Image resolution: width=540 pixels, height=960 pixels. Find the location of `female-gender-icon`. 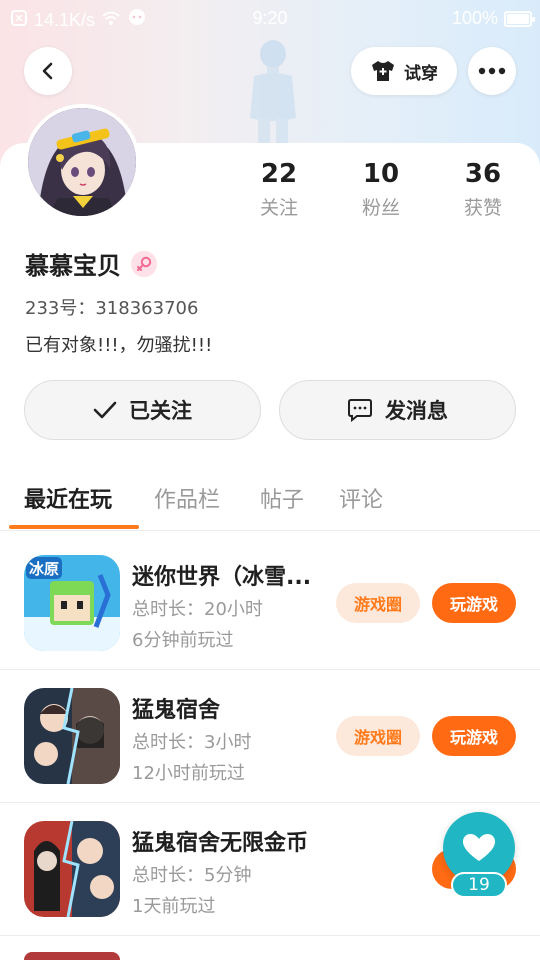

female-gender-icon is located at coordinates (144, 263).